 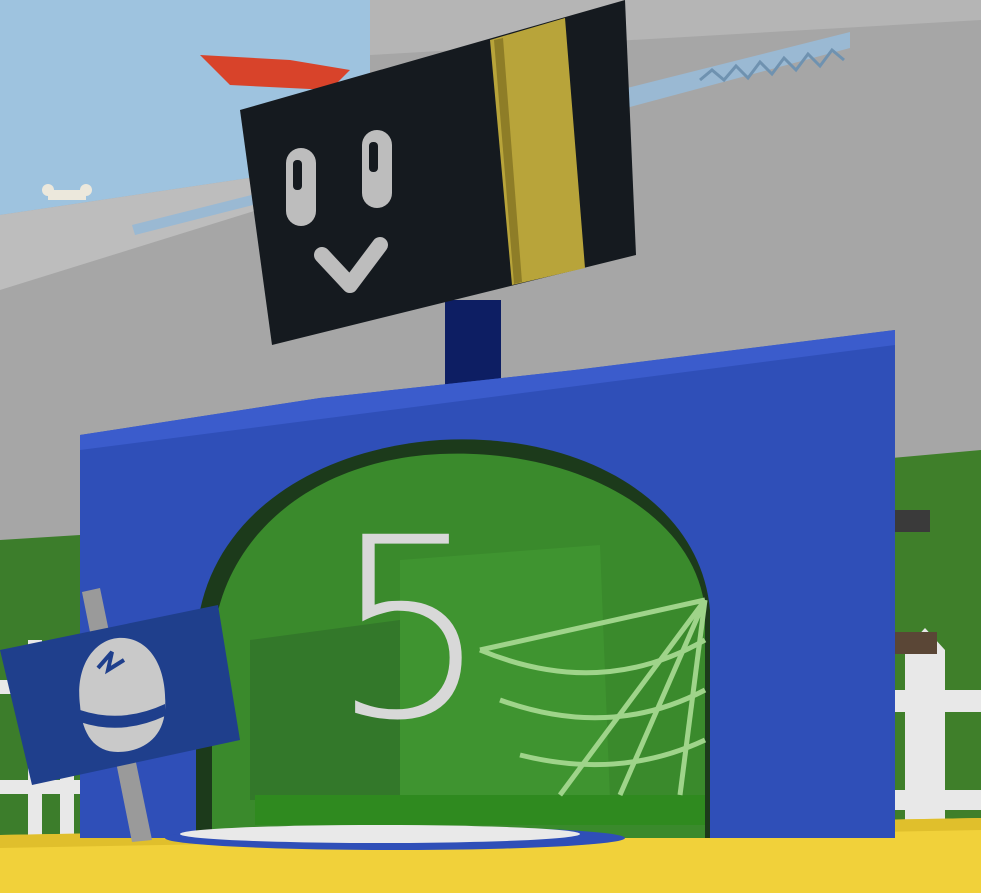 I want to click on gate-number: 5, so click(x=410, y=629).